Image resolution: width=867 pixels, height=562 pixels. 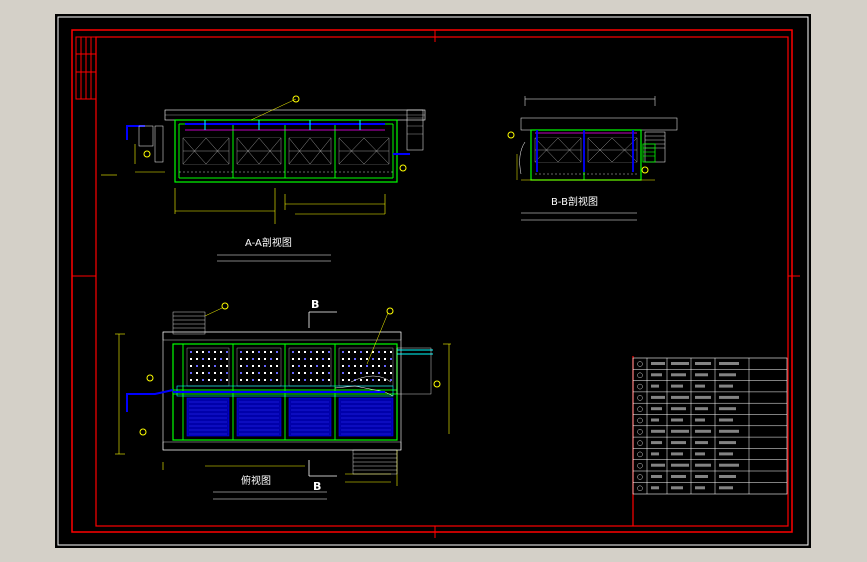 I want to click on aa-filter-media, so click(x=286, y=151).